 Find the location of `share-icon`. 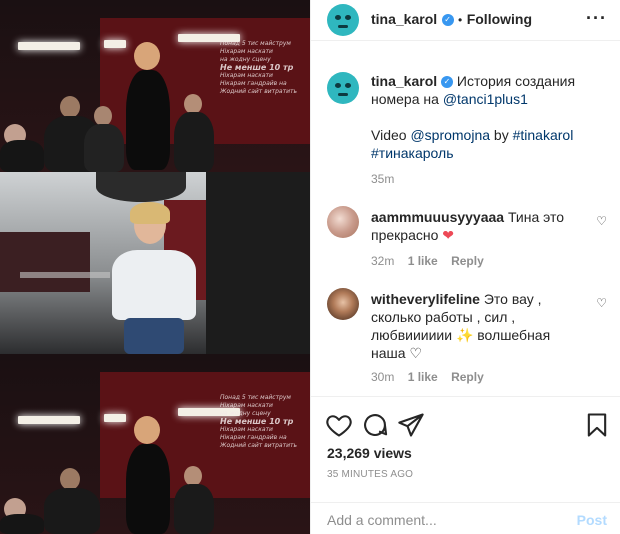

share-icon is located at coordinates (411, 425).